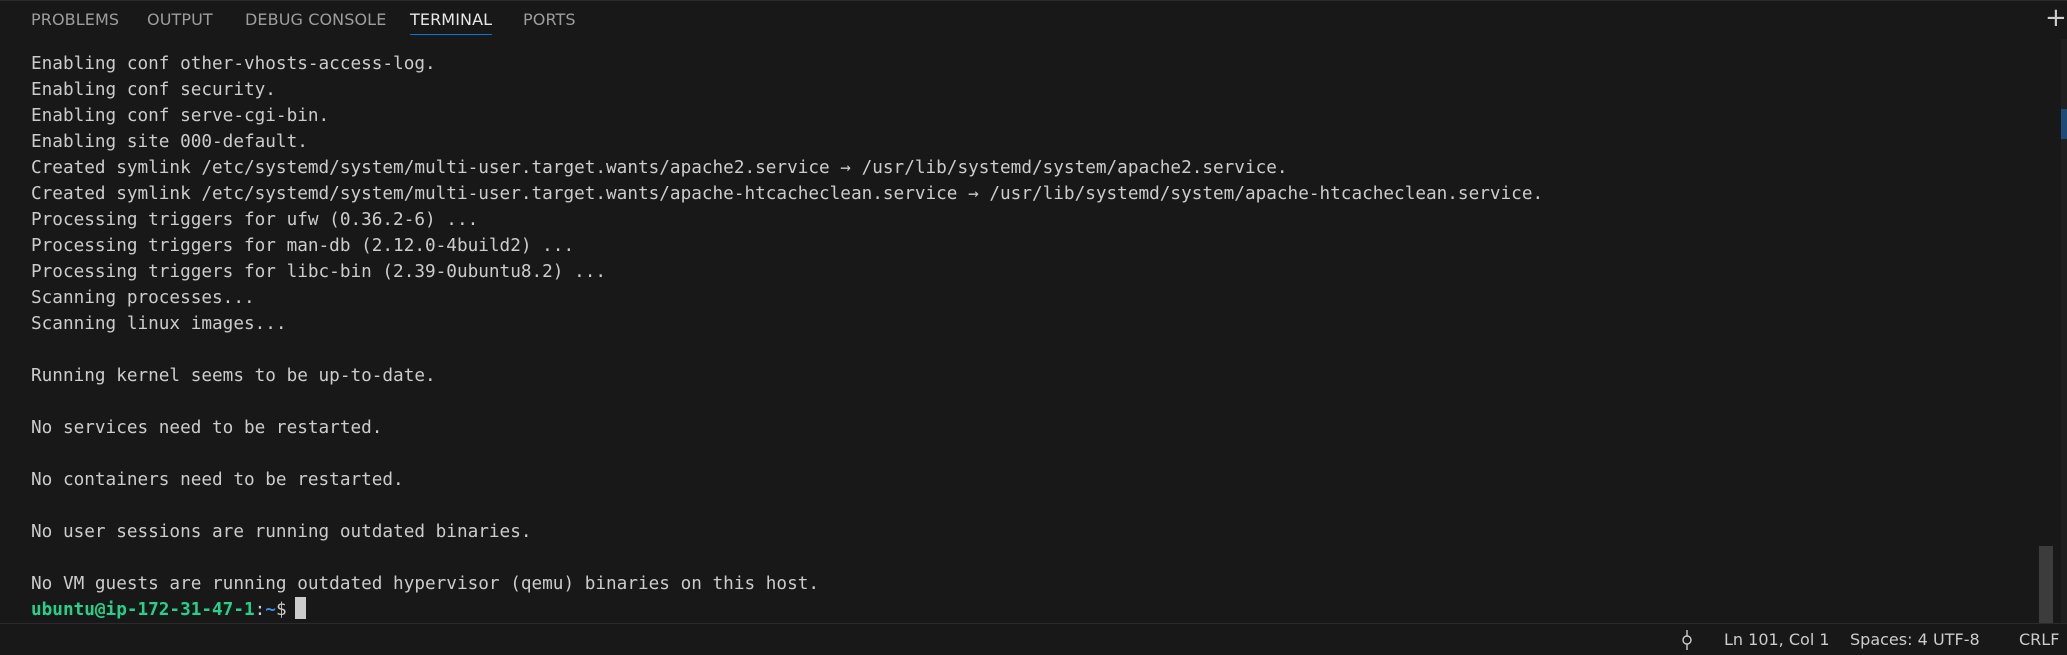 This screenshot has width=2067, height=655. I want to click on prompt-symbol: $, so click(281, 610).